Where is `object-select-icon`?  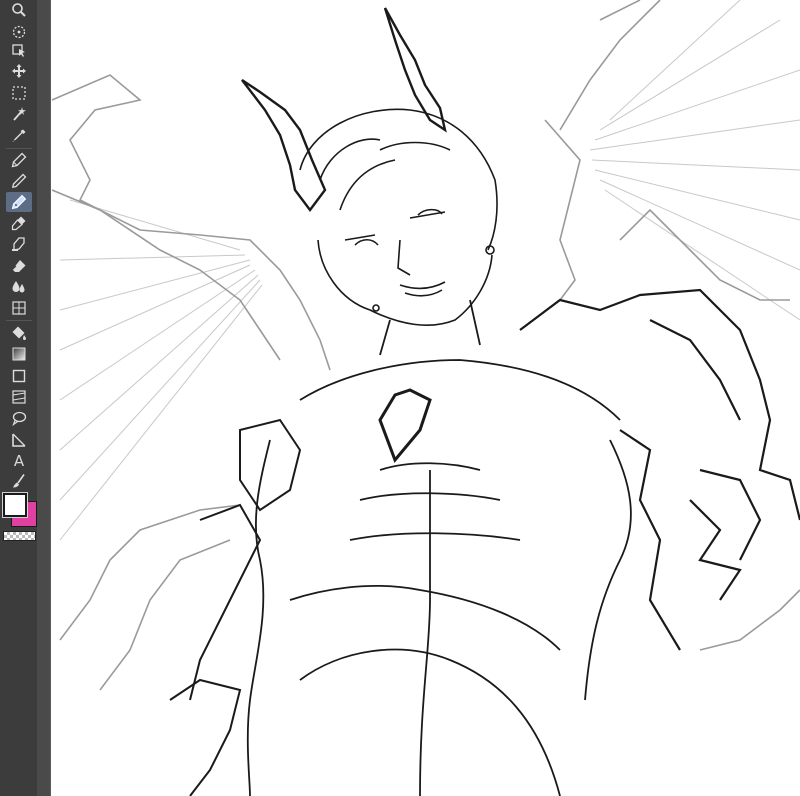
object-select-icon is located at coordinates (18, 50).